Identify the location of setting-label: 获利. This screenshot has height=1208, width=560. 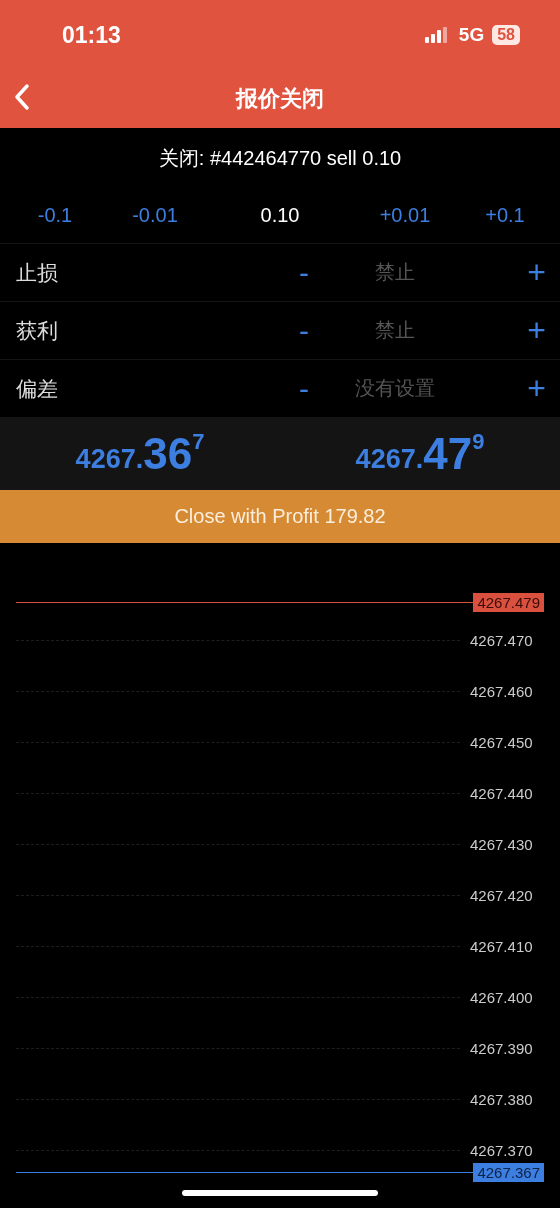
(37, 330).